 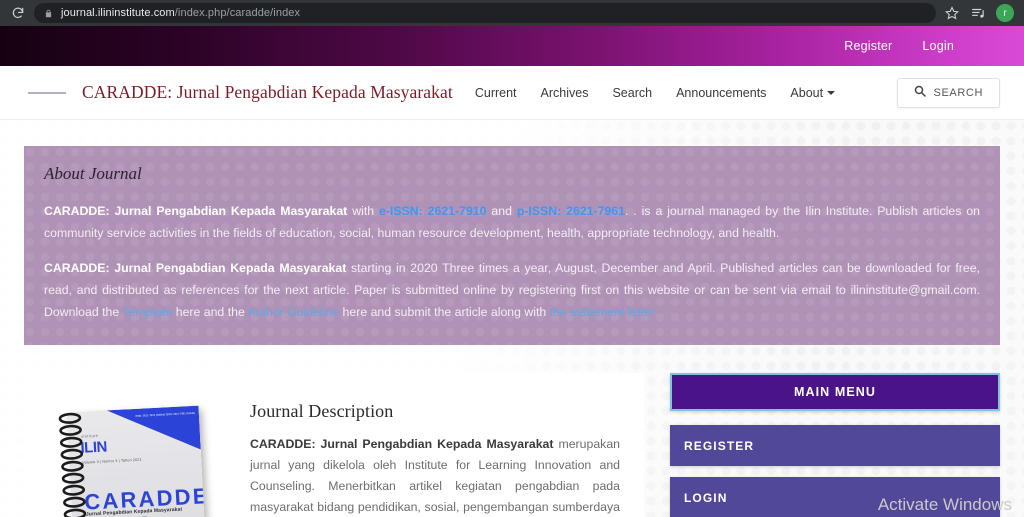 I want to click on nav-item-archives: Archives, so click(x=565, y=93).